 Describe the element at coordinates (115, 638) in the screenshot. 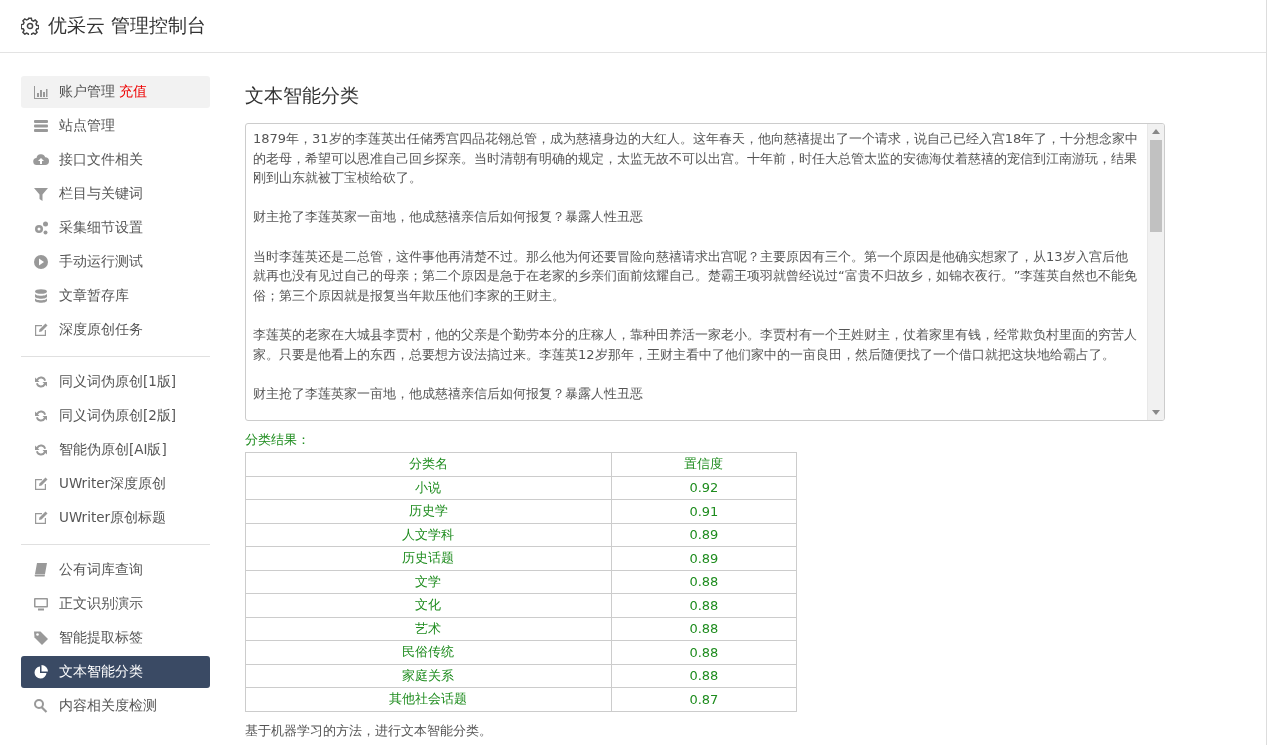

I see `sidebar-item: 智能提取标签` at that location.